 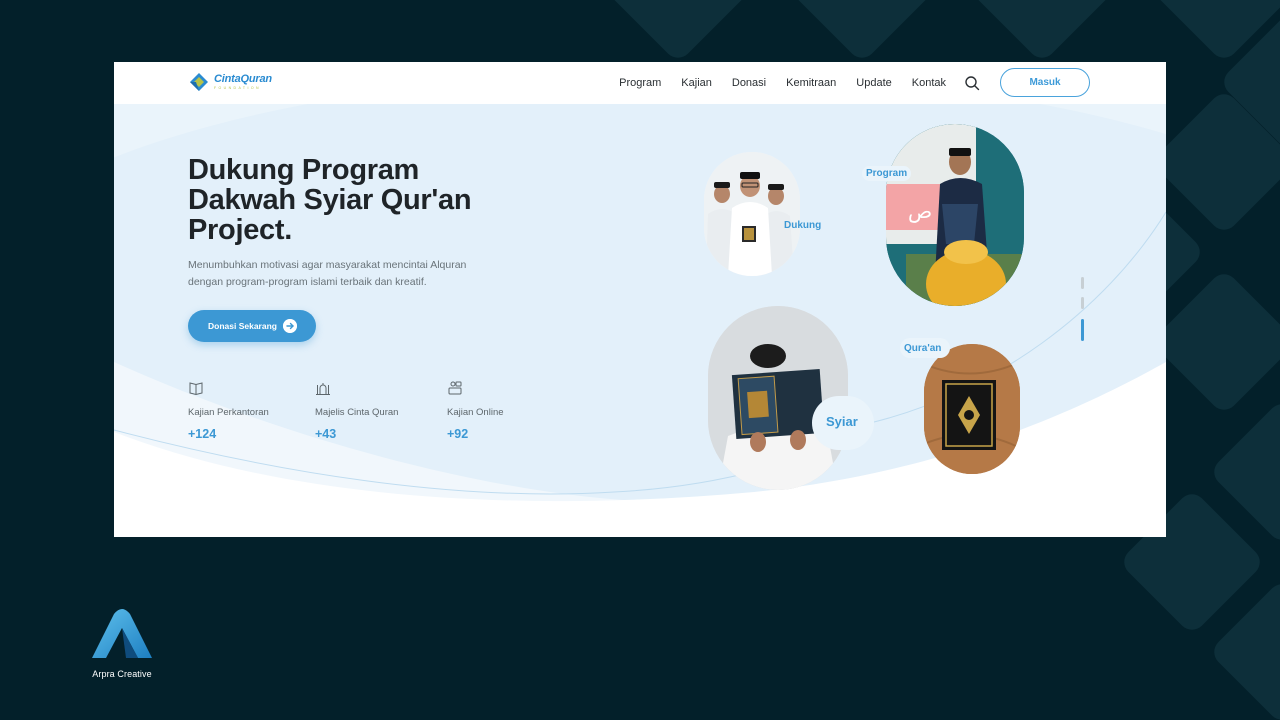 I want to click on scroll-indicator-active, so click(x=1082, y=330).